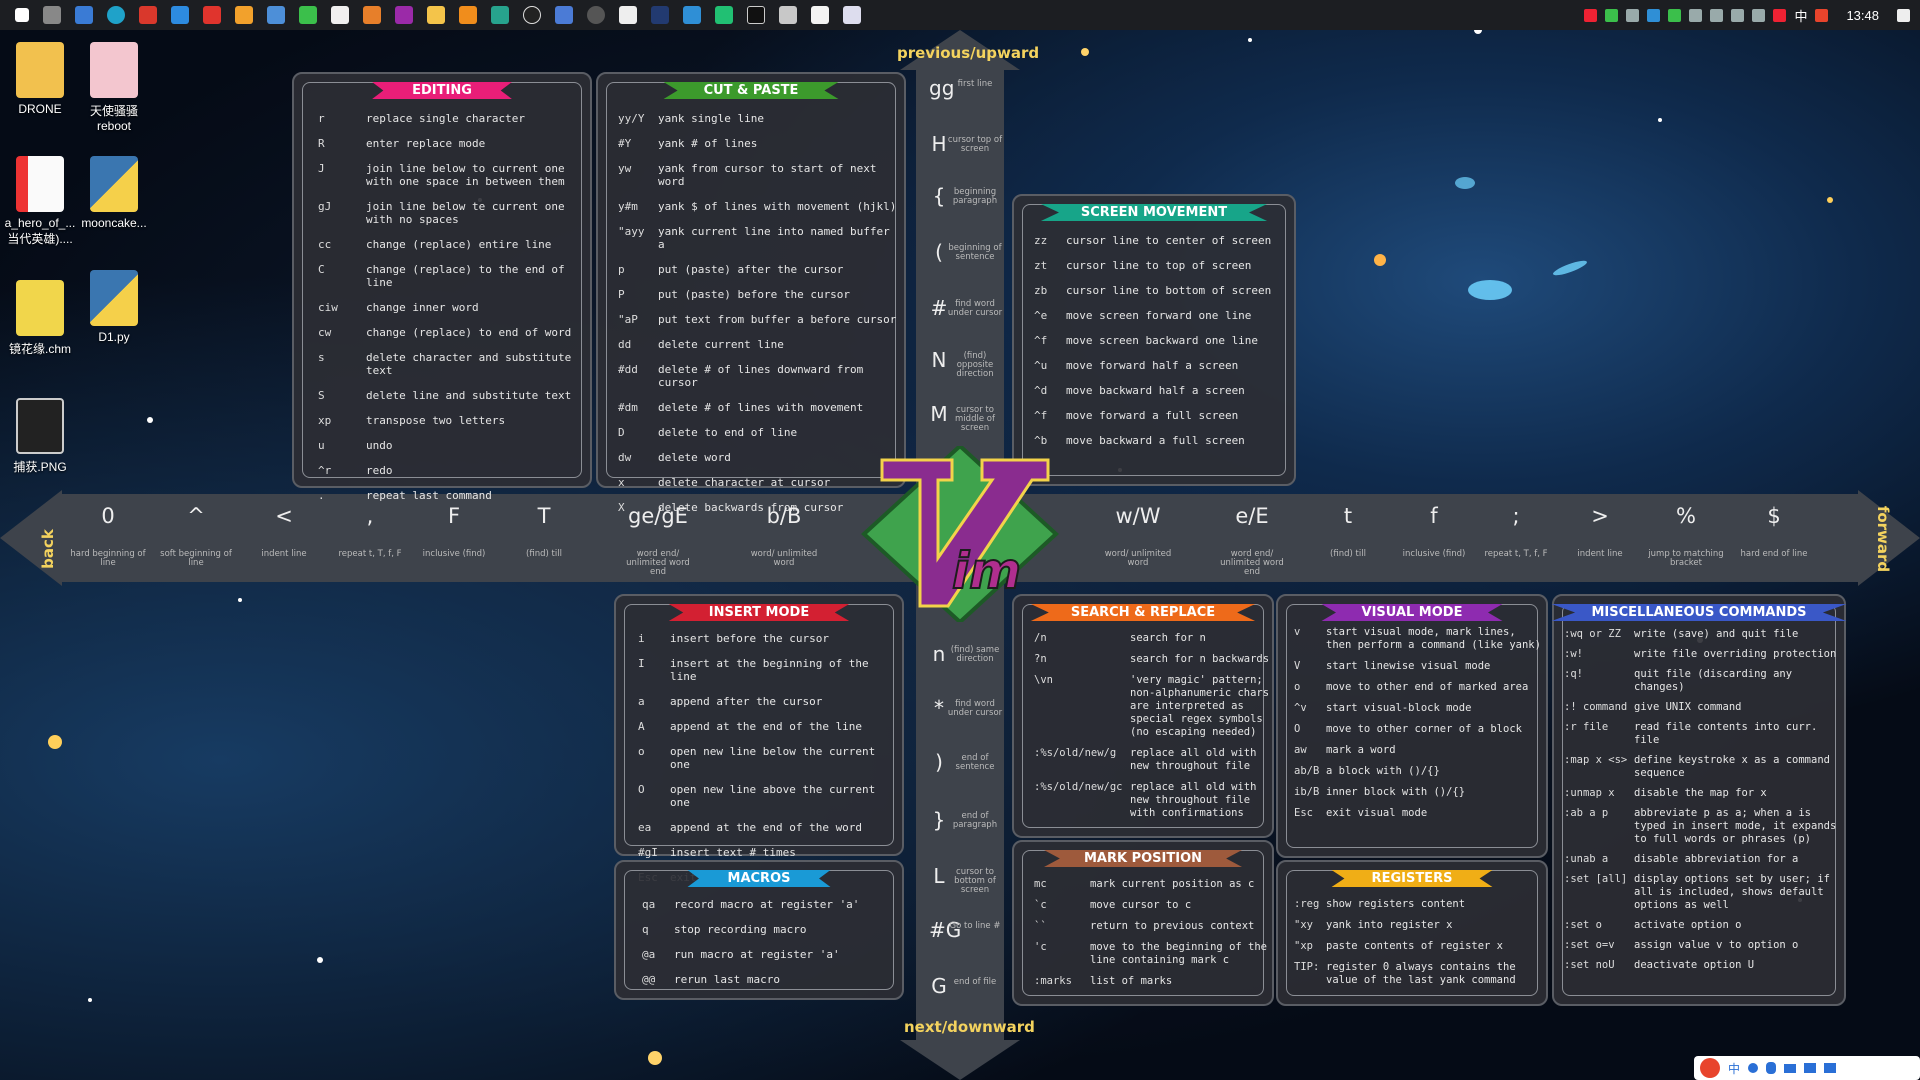 This screenshot has height=1080, width=1920. What do you see at coordinates (114, 307) in the screenshot?
I see `desktop-icon: D1.py` at bounding box center [114, 307].